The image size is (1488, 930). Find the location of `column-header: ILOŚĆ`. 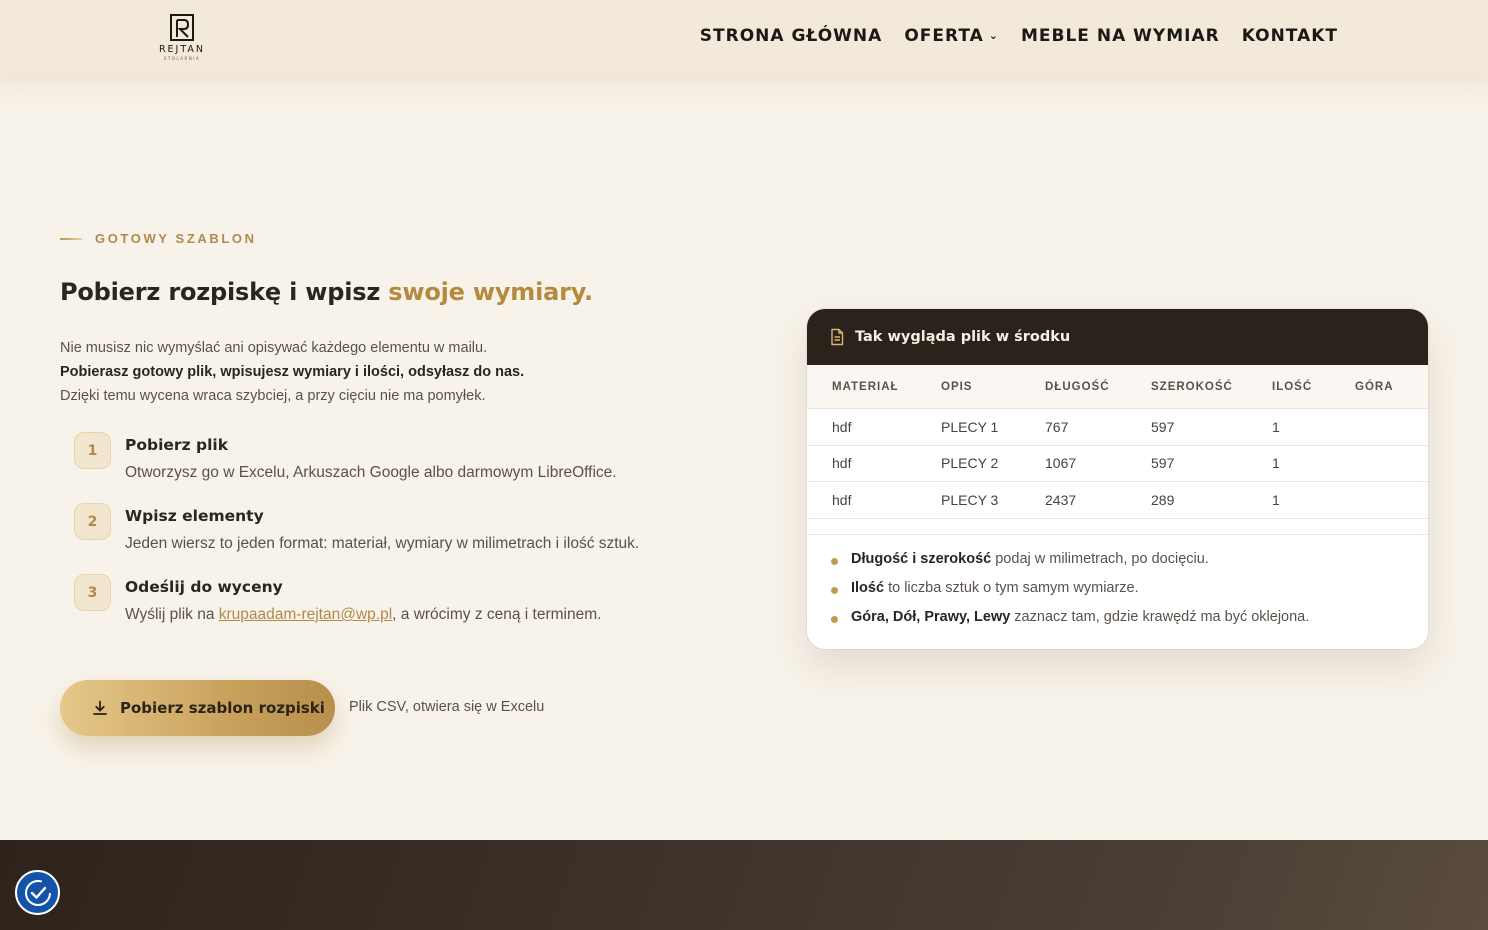

column-header: ILOŚĆ is located at coordinates (1292, 386).